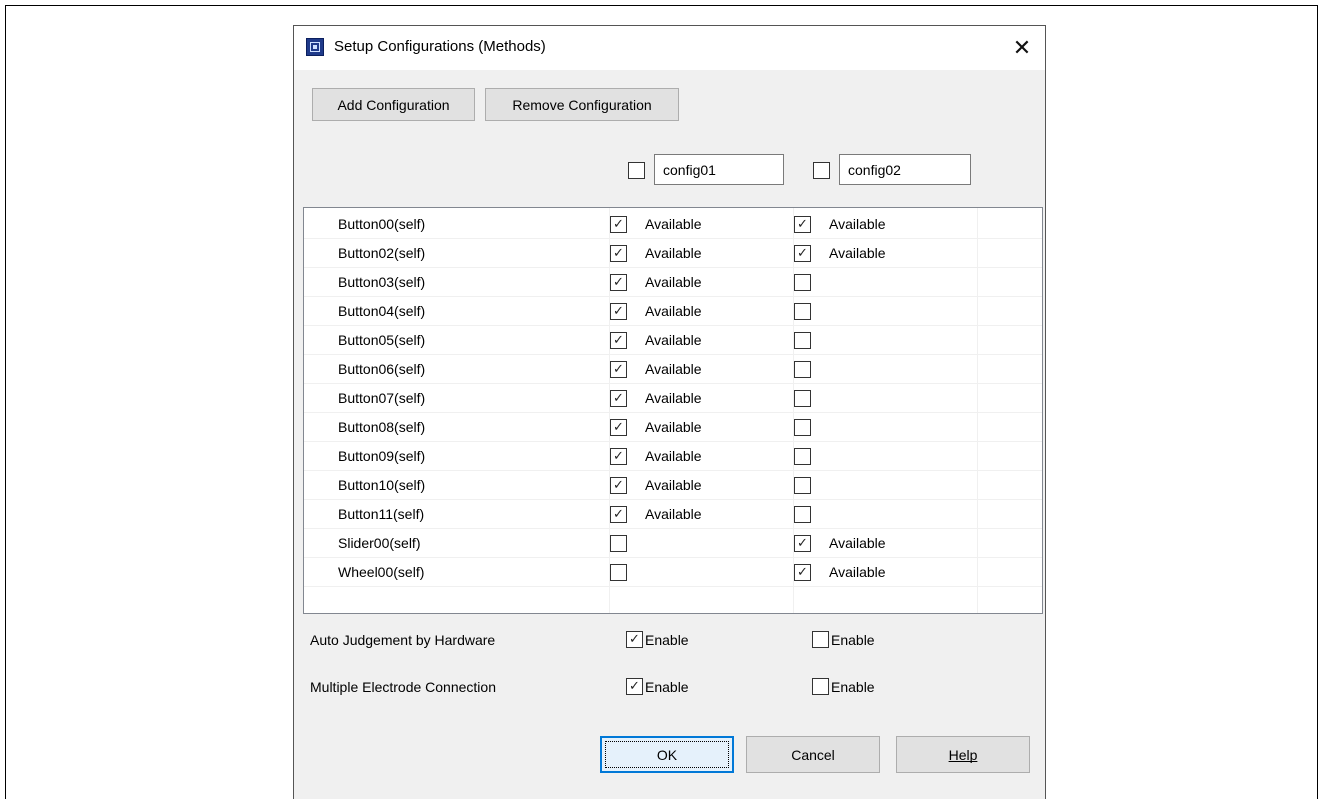  I want to click on auto-judgement-config02-checkbox, so click(820, 639).